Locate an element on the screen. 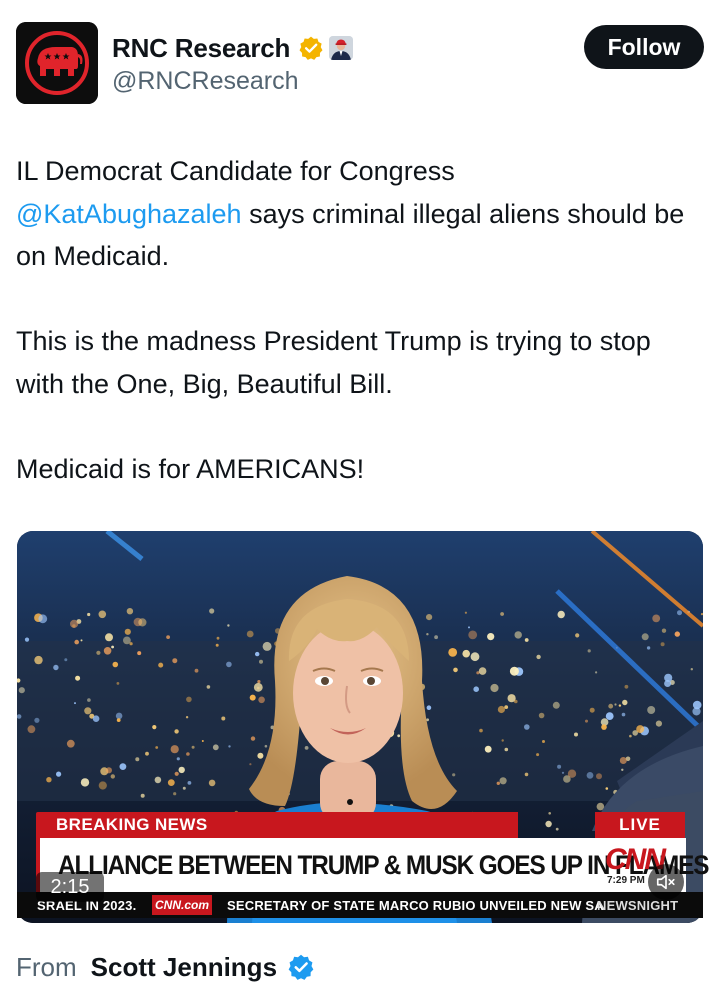 Image resolution: width=719 pixels, height=1000 pixels. ticker-site-badge: CNN.com is located at coordinates (182, 905).